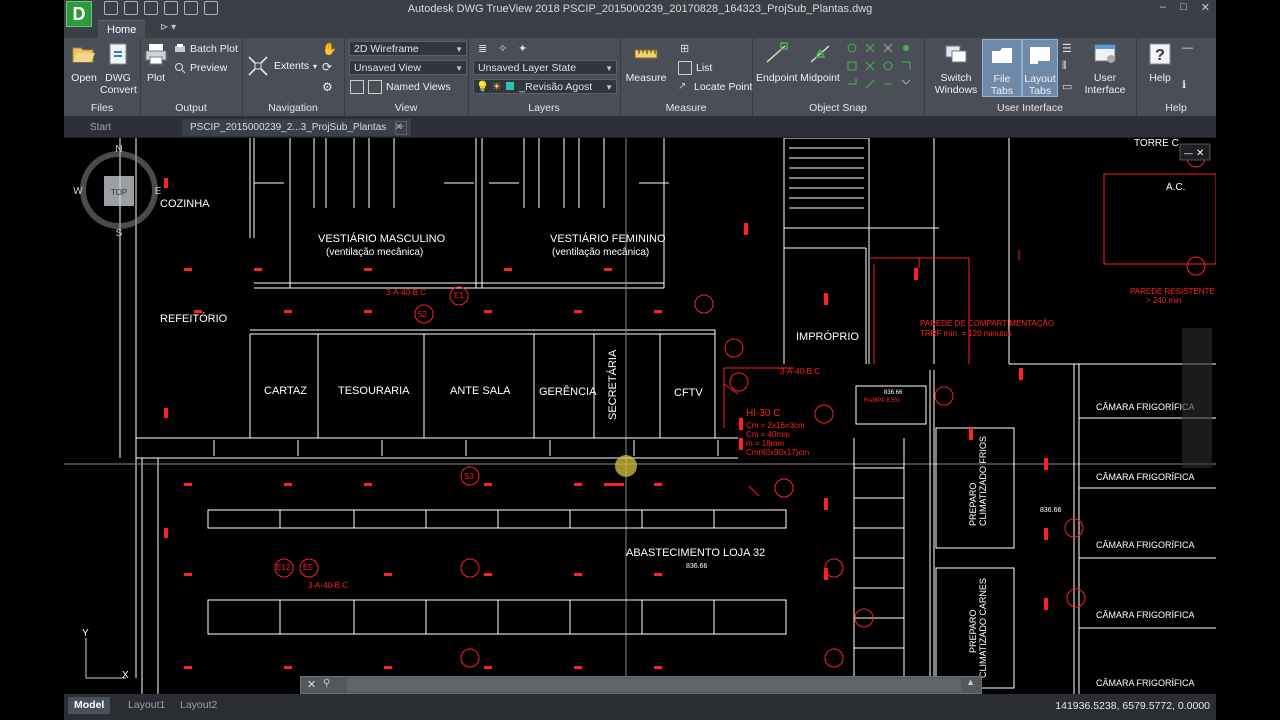 This screenshot has width=1280, height=720. What do you see at coordinates (206, 49) in the screenshot?
I see `batch-plot-button: Batch Plot` at bounding box center [206, 49].